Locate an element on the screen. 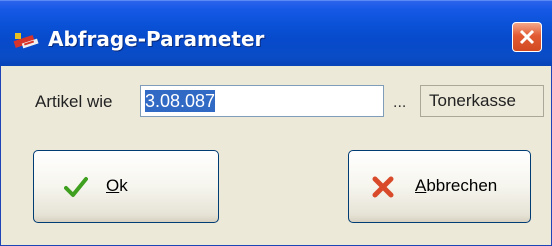 This screenshot has height=246, width=552. cancel-button: Abbrechen is located at coordinates (439, 186).